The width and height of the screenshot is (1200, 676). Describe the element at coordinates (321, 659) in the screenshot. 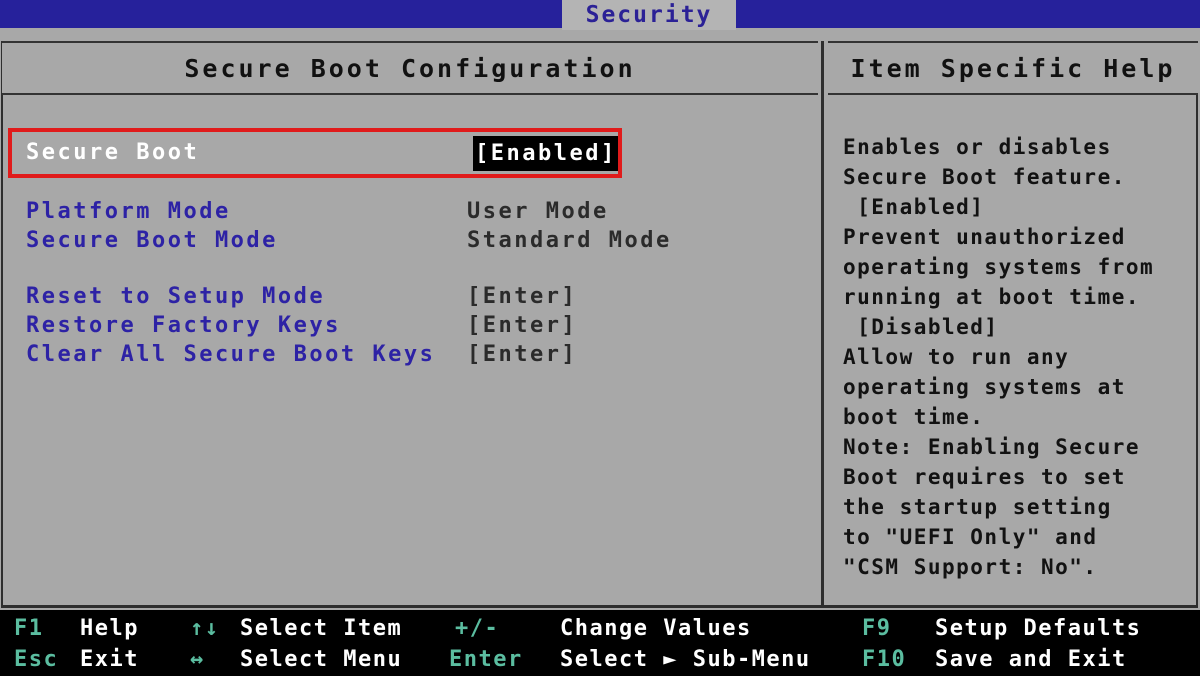

I see `function-key-description: Select Menu` at that location.